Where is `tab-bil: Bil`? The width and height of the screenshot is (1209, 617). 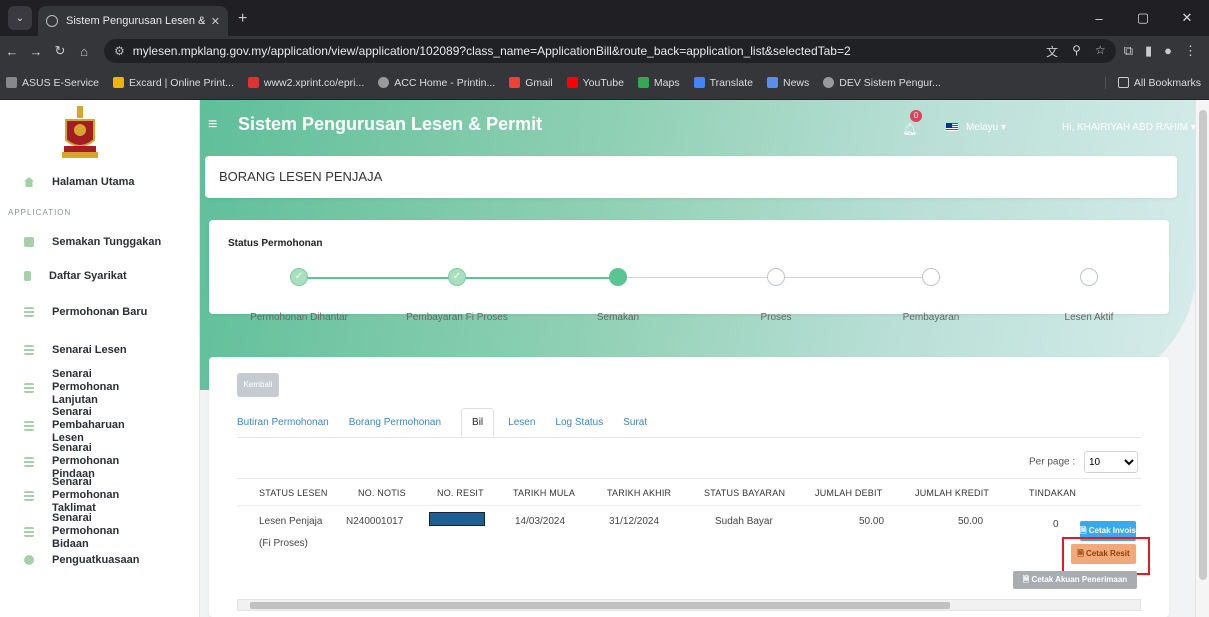
tab-bil: Bil is located at coordinates (478, 422).